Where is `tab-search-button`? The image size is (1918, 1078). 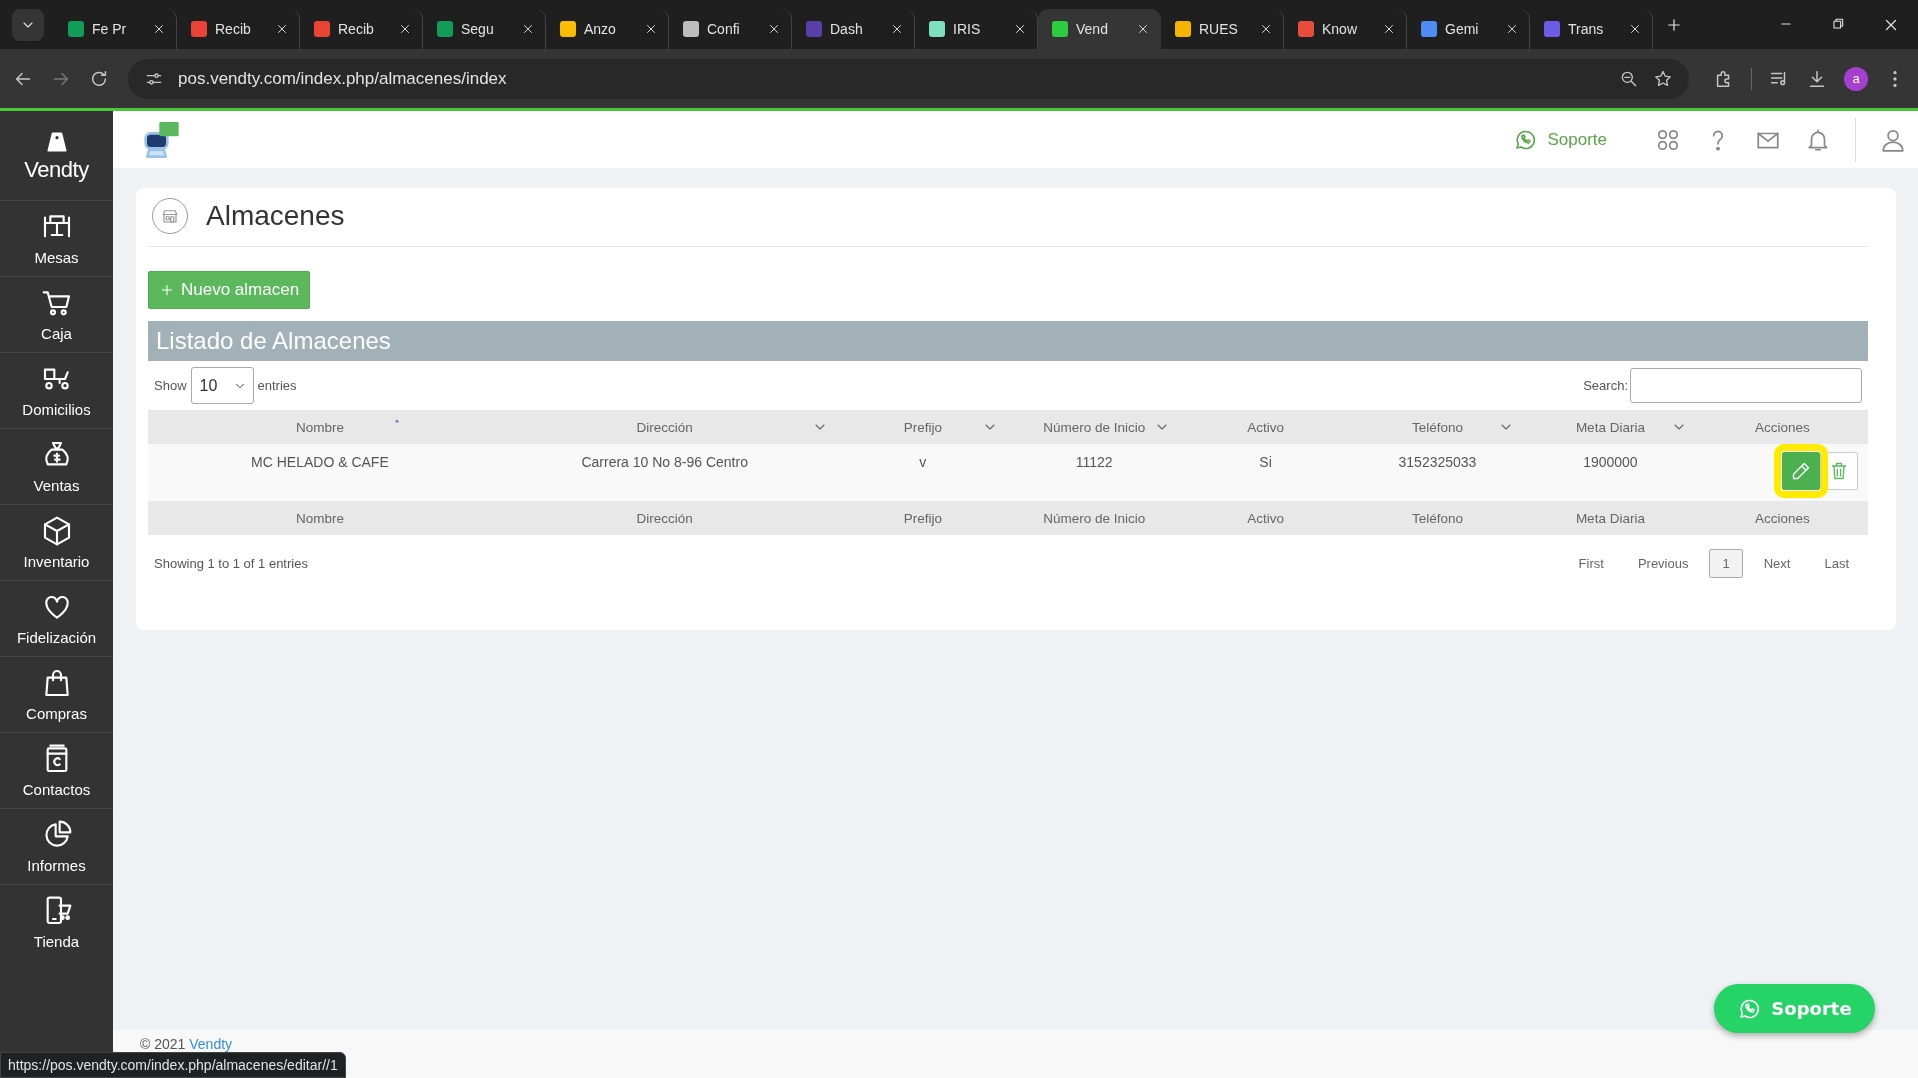 tab-search-button is located at coordinates (28, 24).